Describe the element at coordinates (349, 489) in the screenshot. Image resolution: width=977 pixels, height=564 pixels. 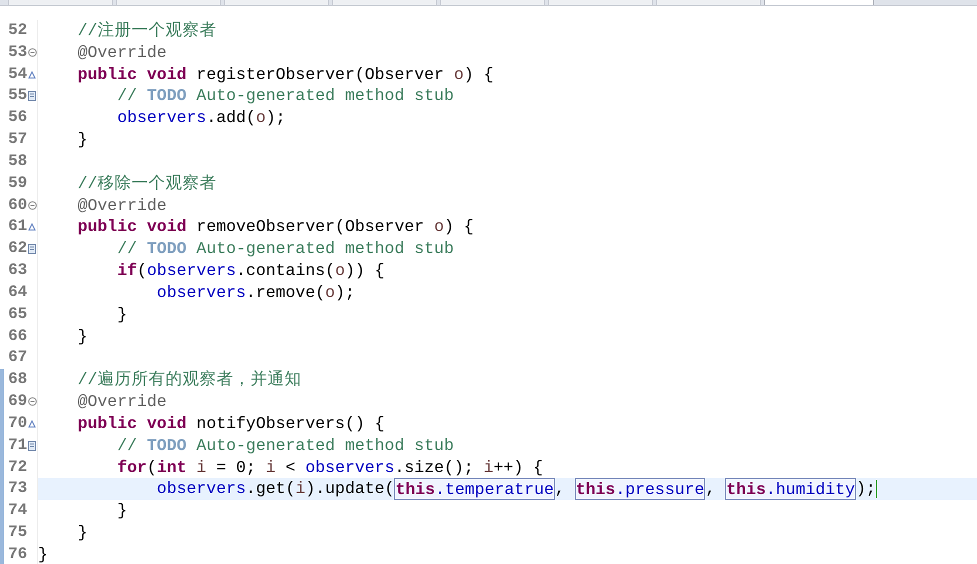
I see `code-text: ).update(` at that location.